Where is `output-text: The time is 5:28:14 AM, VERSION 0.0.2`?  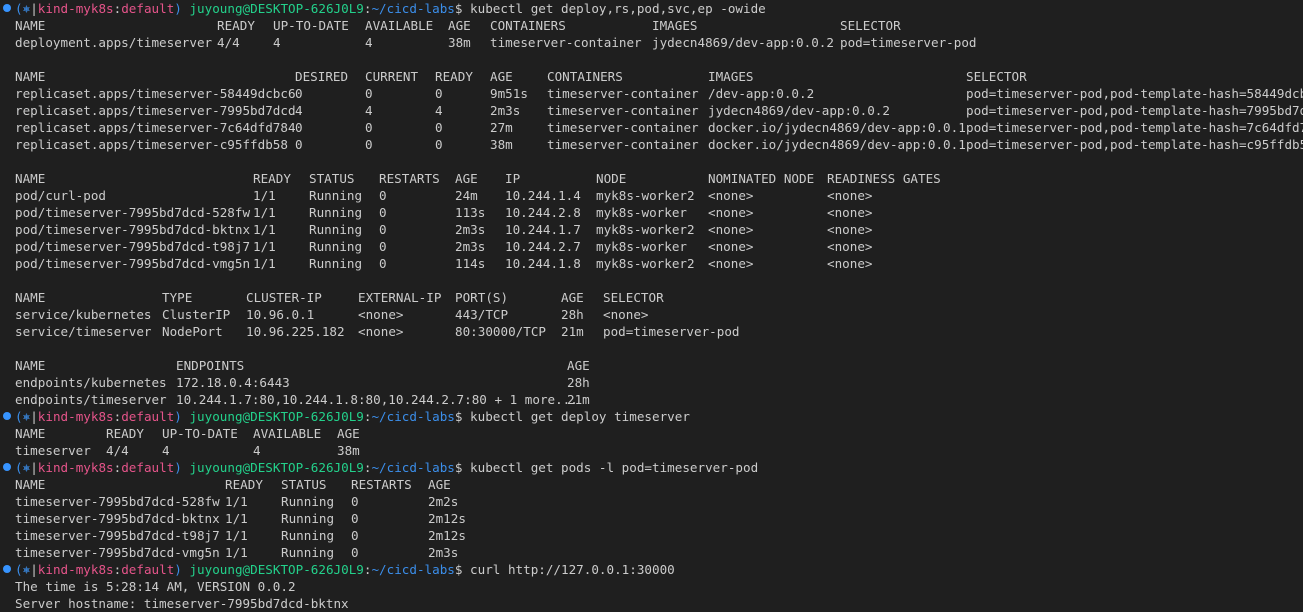
output-text: The time is 5:28:14 AM, VERSION 0.0.2 is located at coordinates (155, 586).